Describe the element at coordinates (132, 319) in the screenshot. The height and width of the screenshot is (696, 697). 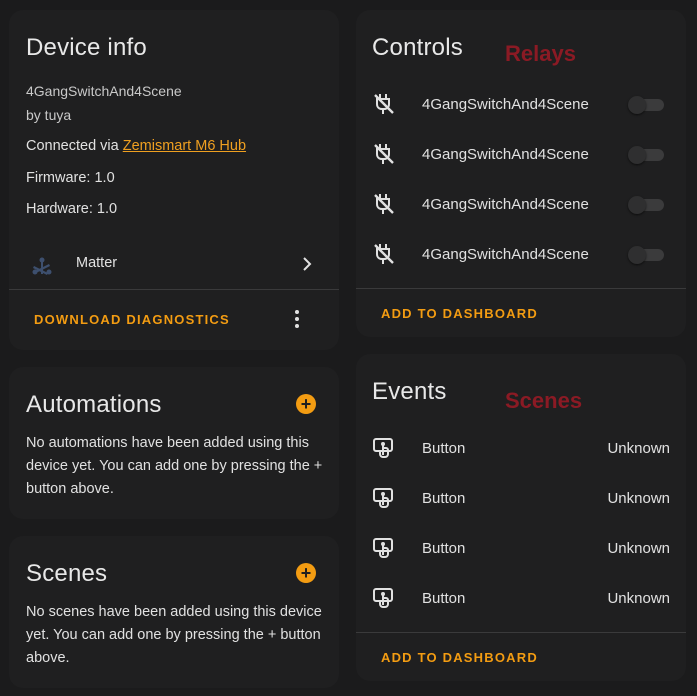
I see `download-diagnostics-button: DOWNLOAD DIAGNOSTICS` at that location.